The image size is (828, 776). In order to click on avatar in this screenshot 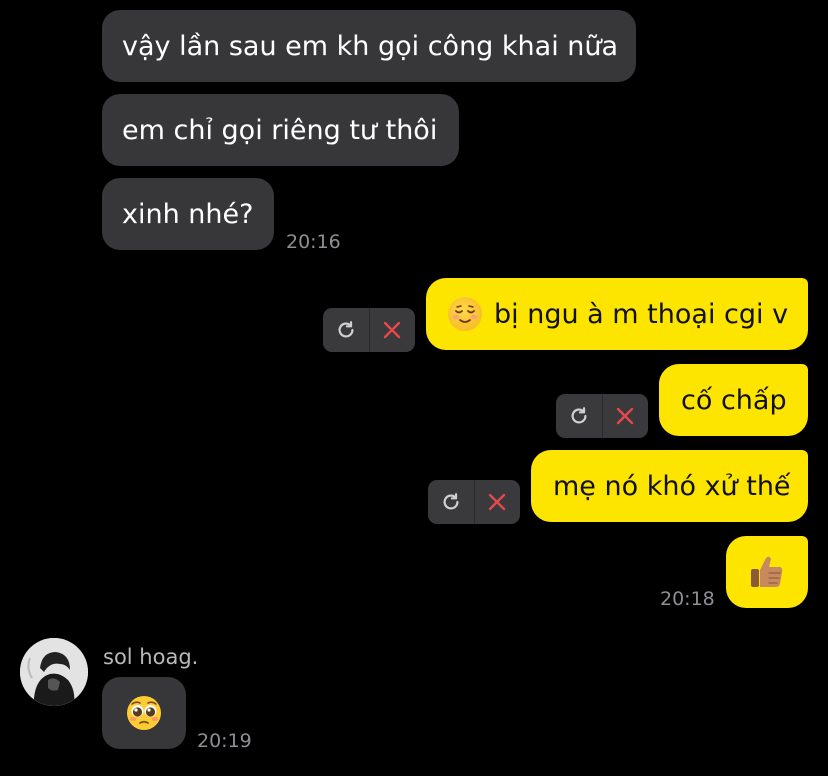, I will do `click(54, 672)`.